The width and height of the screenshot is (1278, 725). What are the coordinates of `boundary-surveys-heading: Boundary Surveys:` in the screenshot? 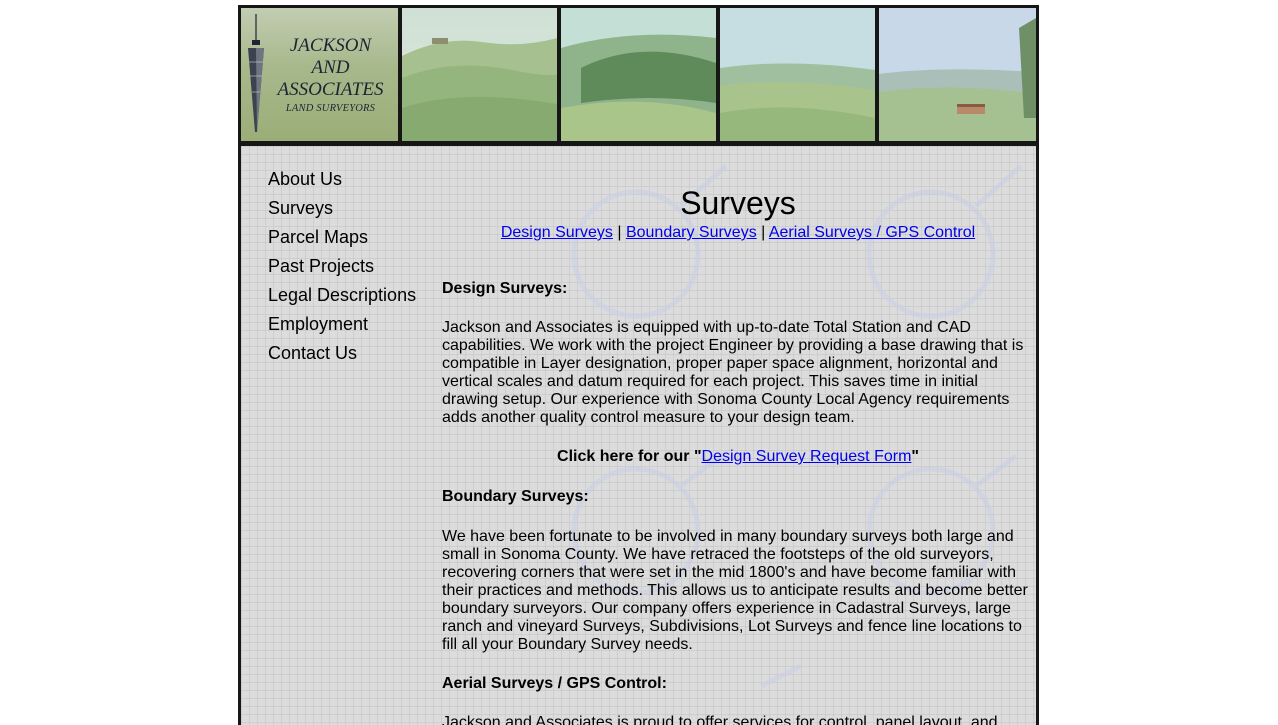 It's located at (515, 496).